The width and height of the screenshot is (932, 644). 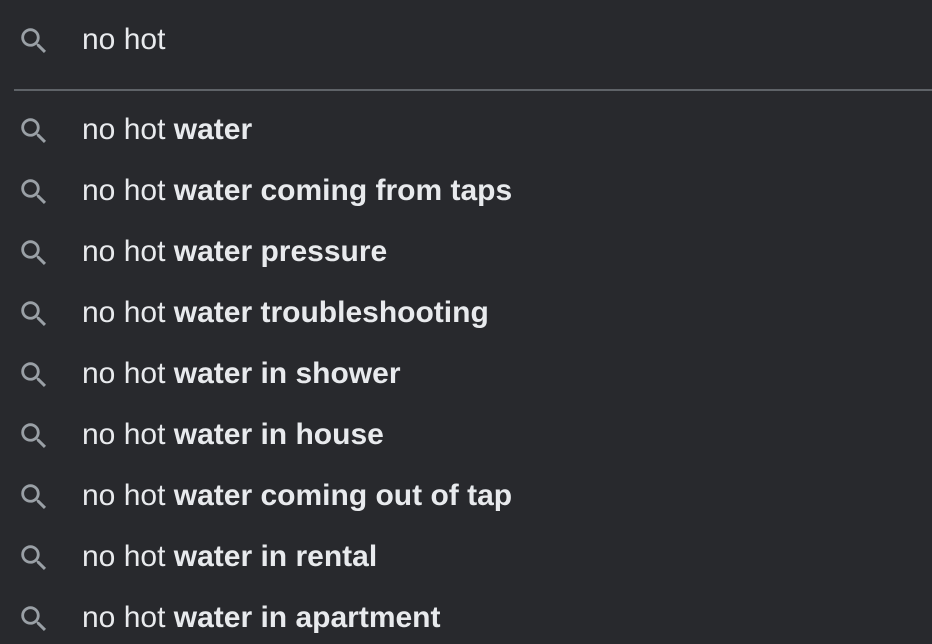 I want to click on suggestion-item: no hot water pressure, so click(x=466, y=252).